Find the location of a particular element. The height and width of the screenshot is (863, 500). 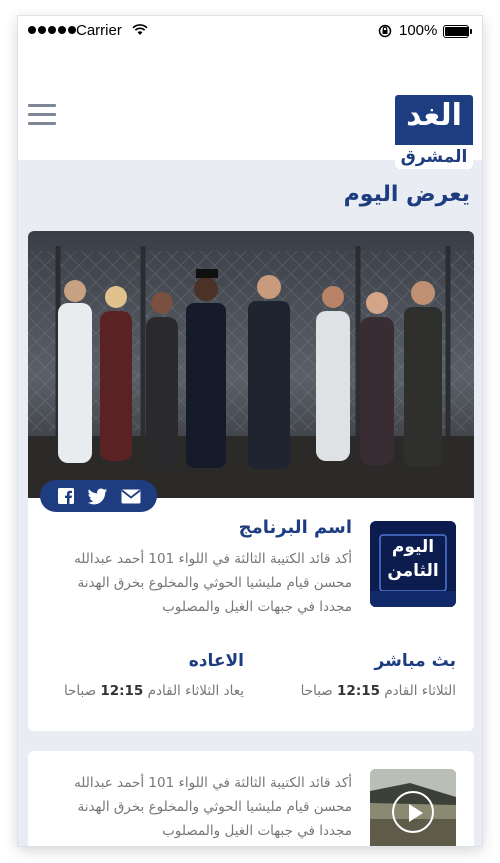

facebook-share-button is located at coordinates (66, 496).